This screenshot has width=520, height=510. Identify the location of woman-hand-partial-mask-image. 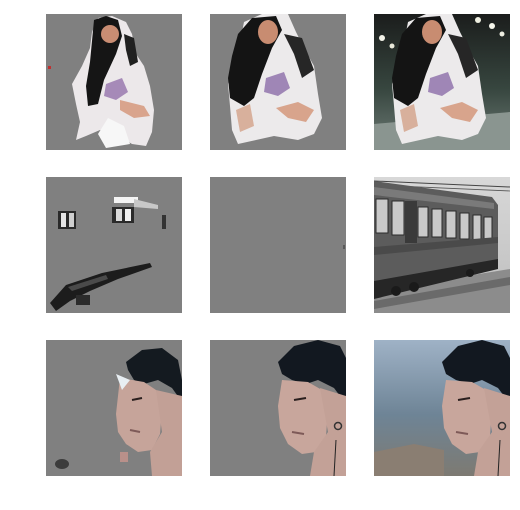
(114, 82).